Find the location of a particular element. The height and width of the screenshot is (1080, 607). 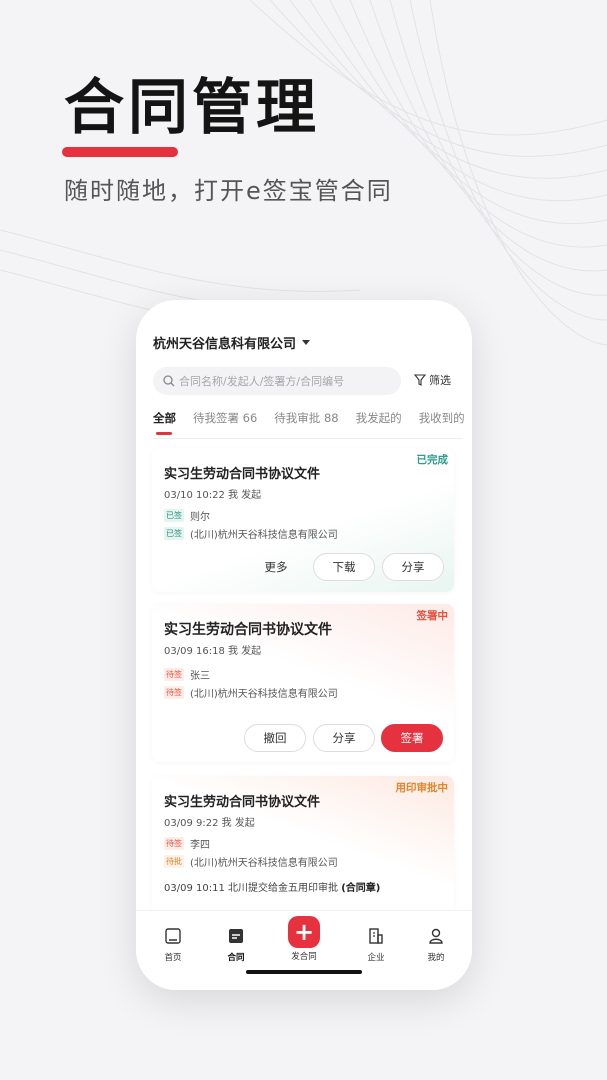

signer-name: 李四 is located at coordinates (200, 845).